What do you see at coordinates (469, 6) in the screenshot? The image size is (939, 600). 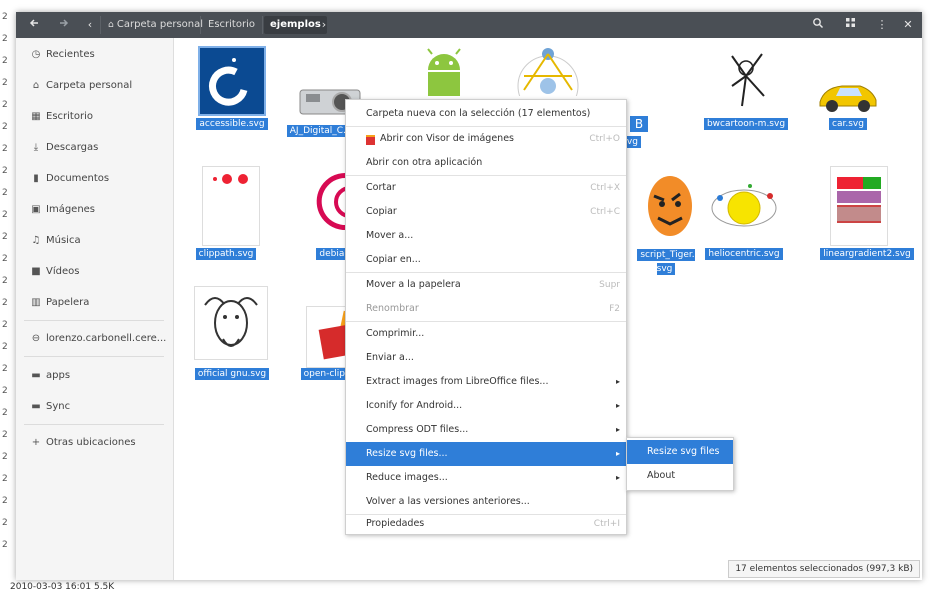 I see `background-window-toolbar` at bounding box center [469, 6].